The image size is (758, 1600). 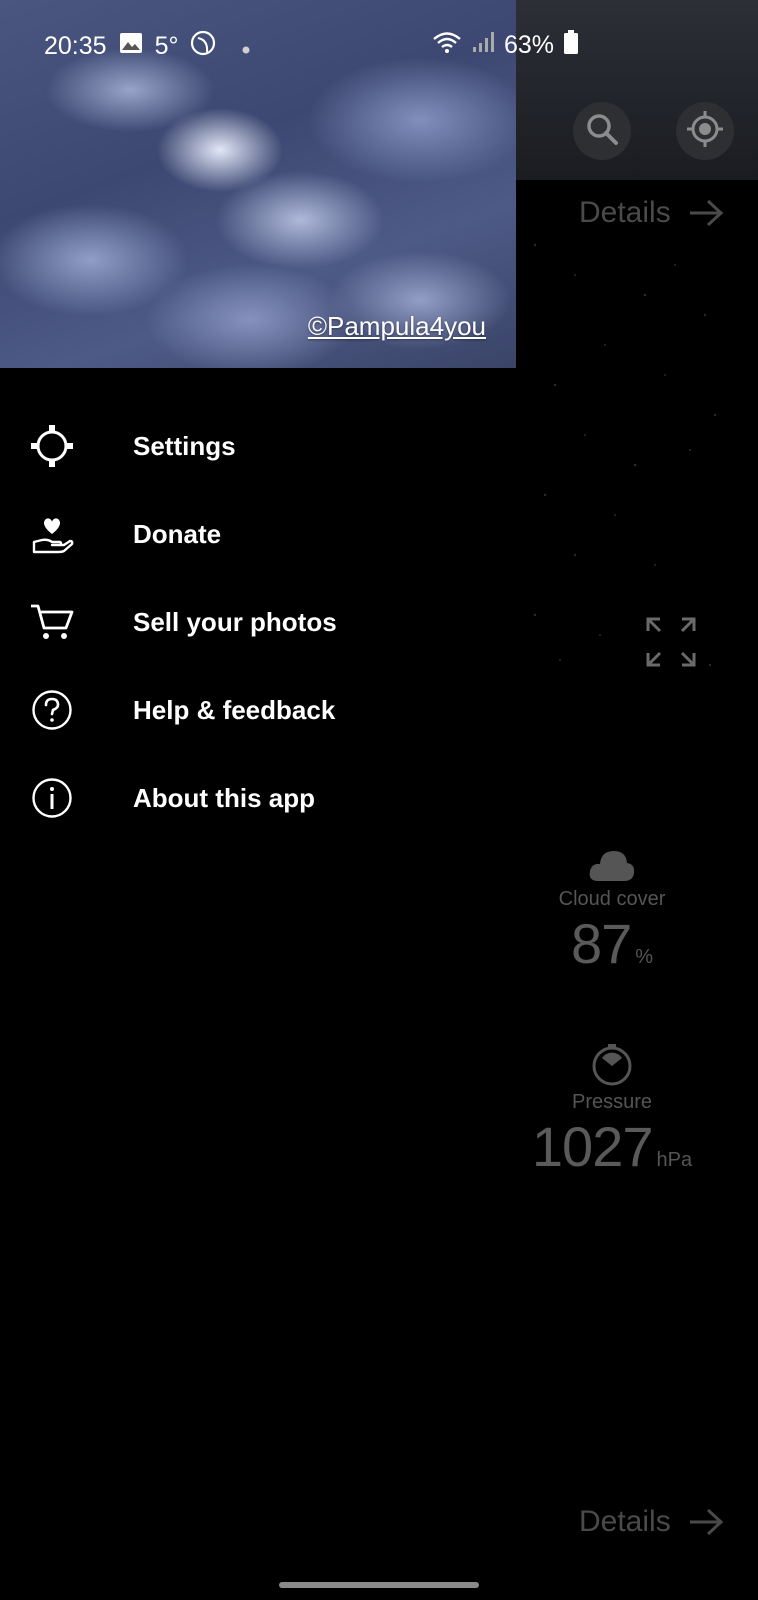 I want to click on menu-item-label: Help & feedback, so click(x=234, y=709).